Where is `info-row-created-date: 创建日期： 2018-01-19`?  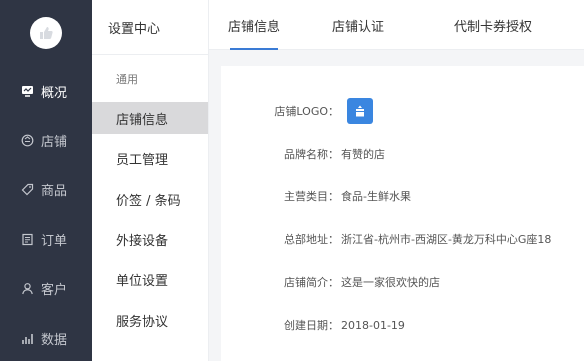
info-row-created-date: 创建日期： 2018-01-19 is located at coordinates (402, 325).